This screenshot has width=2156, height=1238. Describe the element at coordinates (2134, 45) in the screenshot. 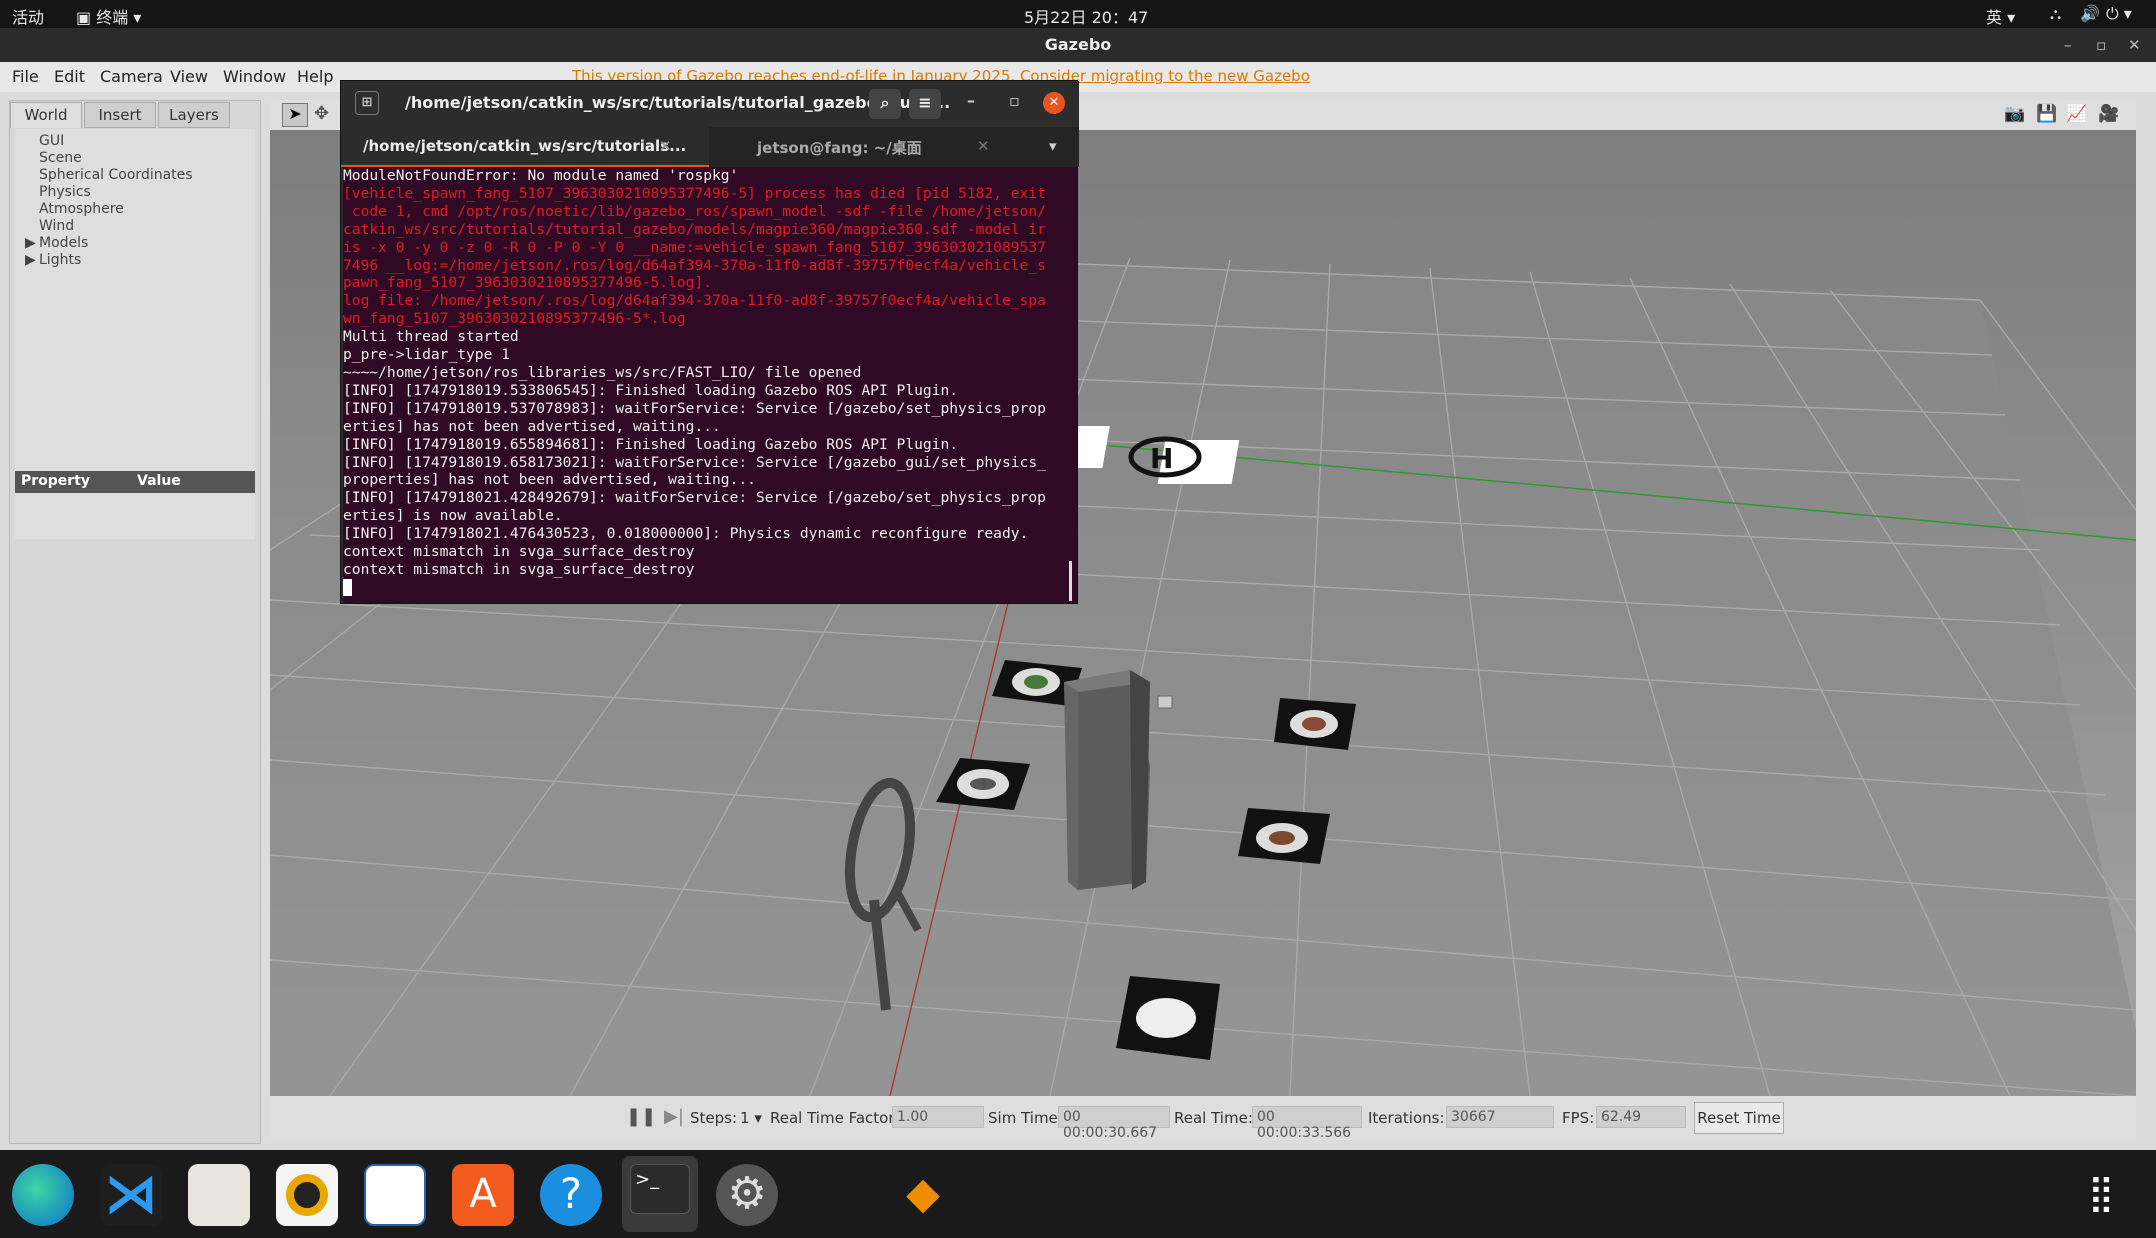

I see `close-button: ✕` at that location.